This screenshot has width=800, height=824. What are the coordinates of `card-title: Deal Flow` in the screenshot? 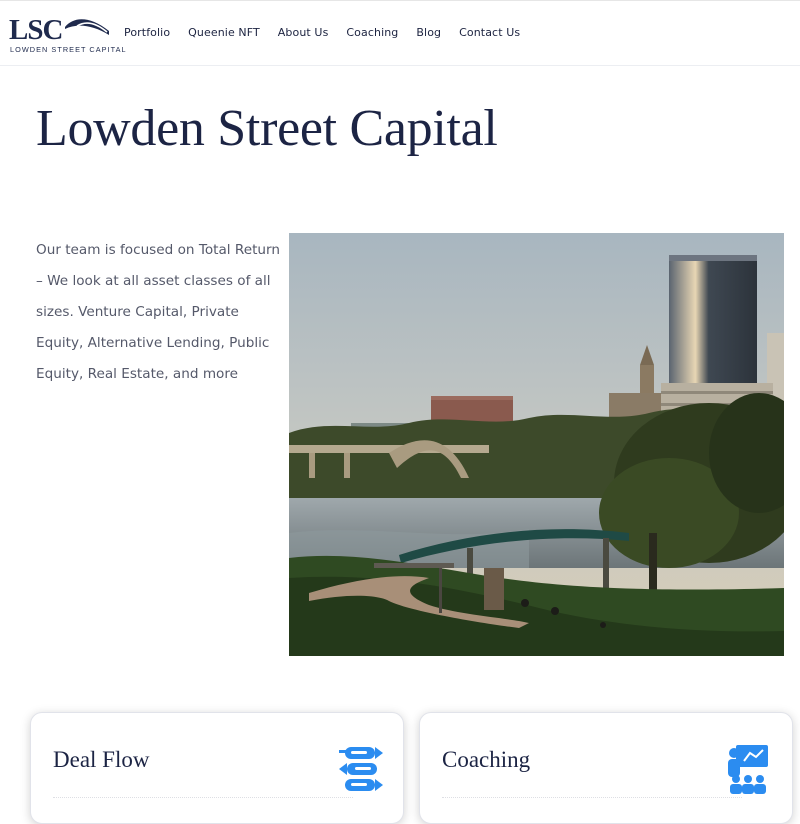 It's located at (101, 759).